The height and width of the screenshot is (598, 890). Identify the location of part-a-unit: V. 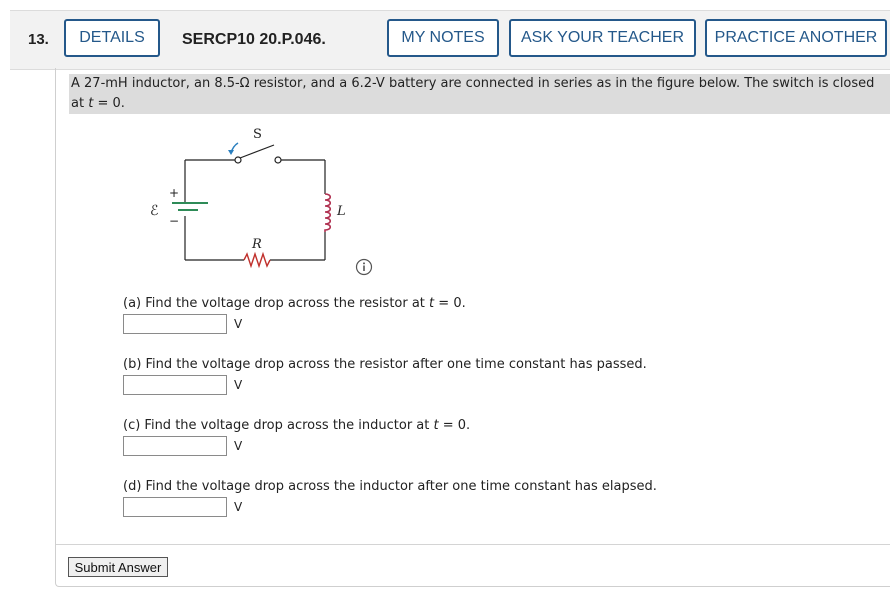
(238, 324).